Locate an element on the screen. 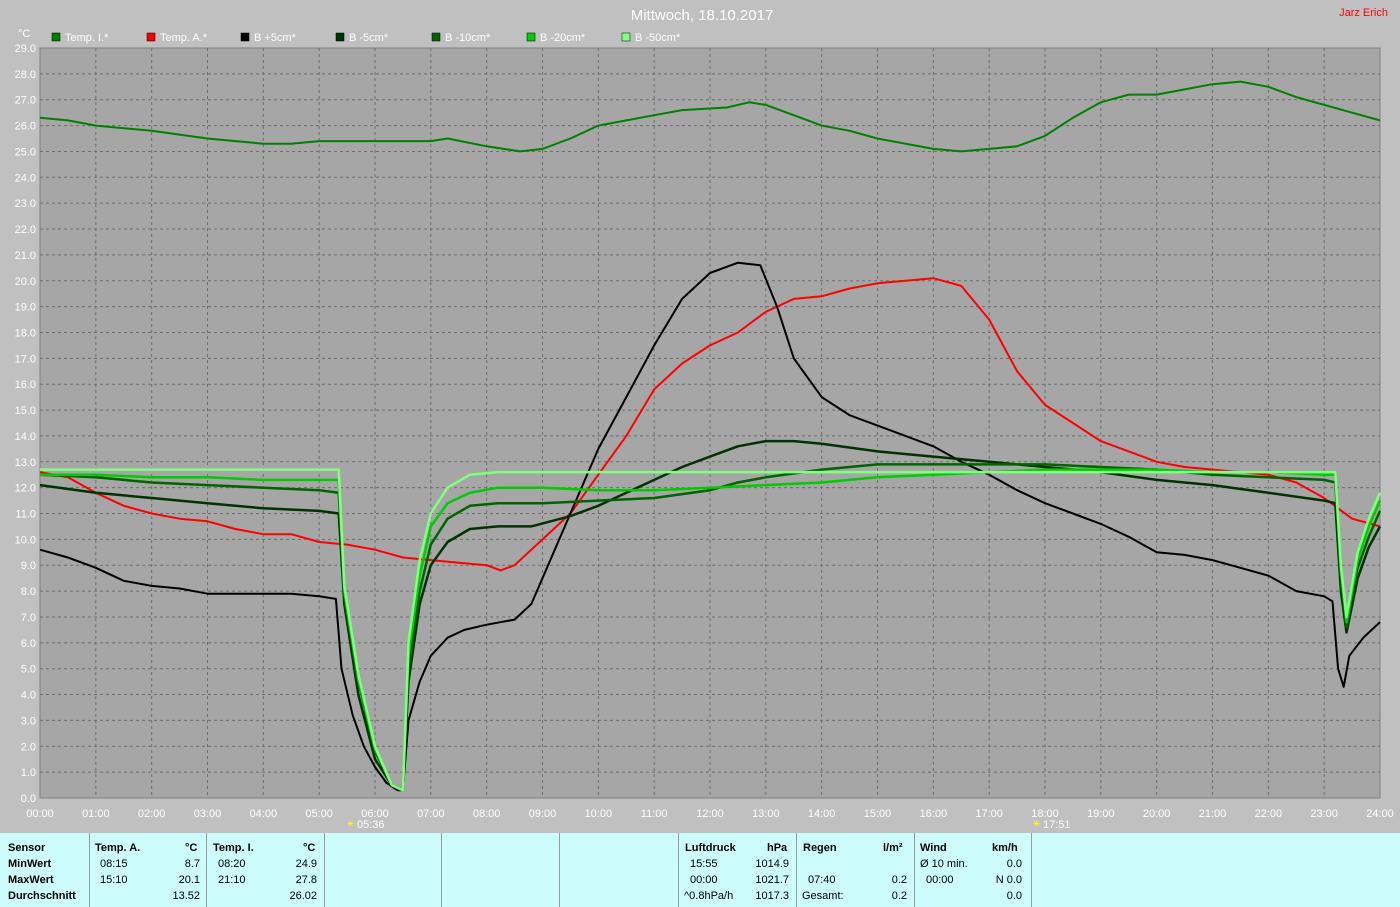  y-tick-label: 11.0 is located at coordinates (25, 515).